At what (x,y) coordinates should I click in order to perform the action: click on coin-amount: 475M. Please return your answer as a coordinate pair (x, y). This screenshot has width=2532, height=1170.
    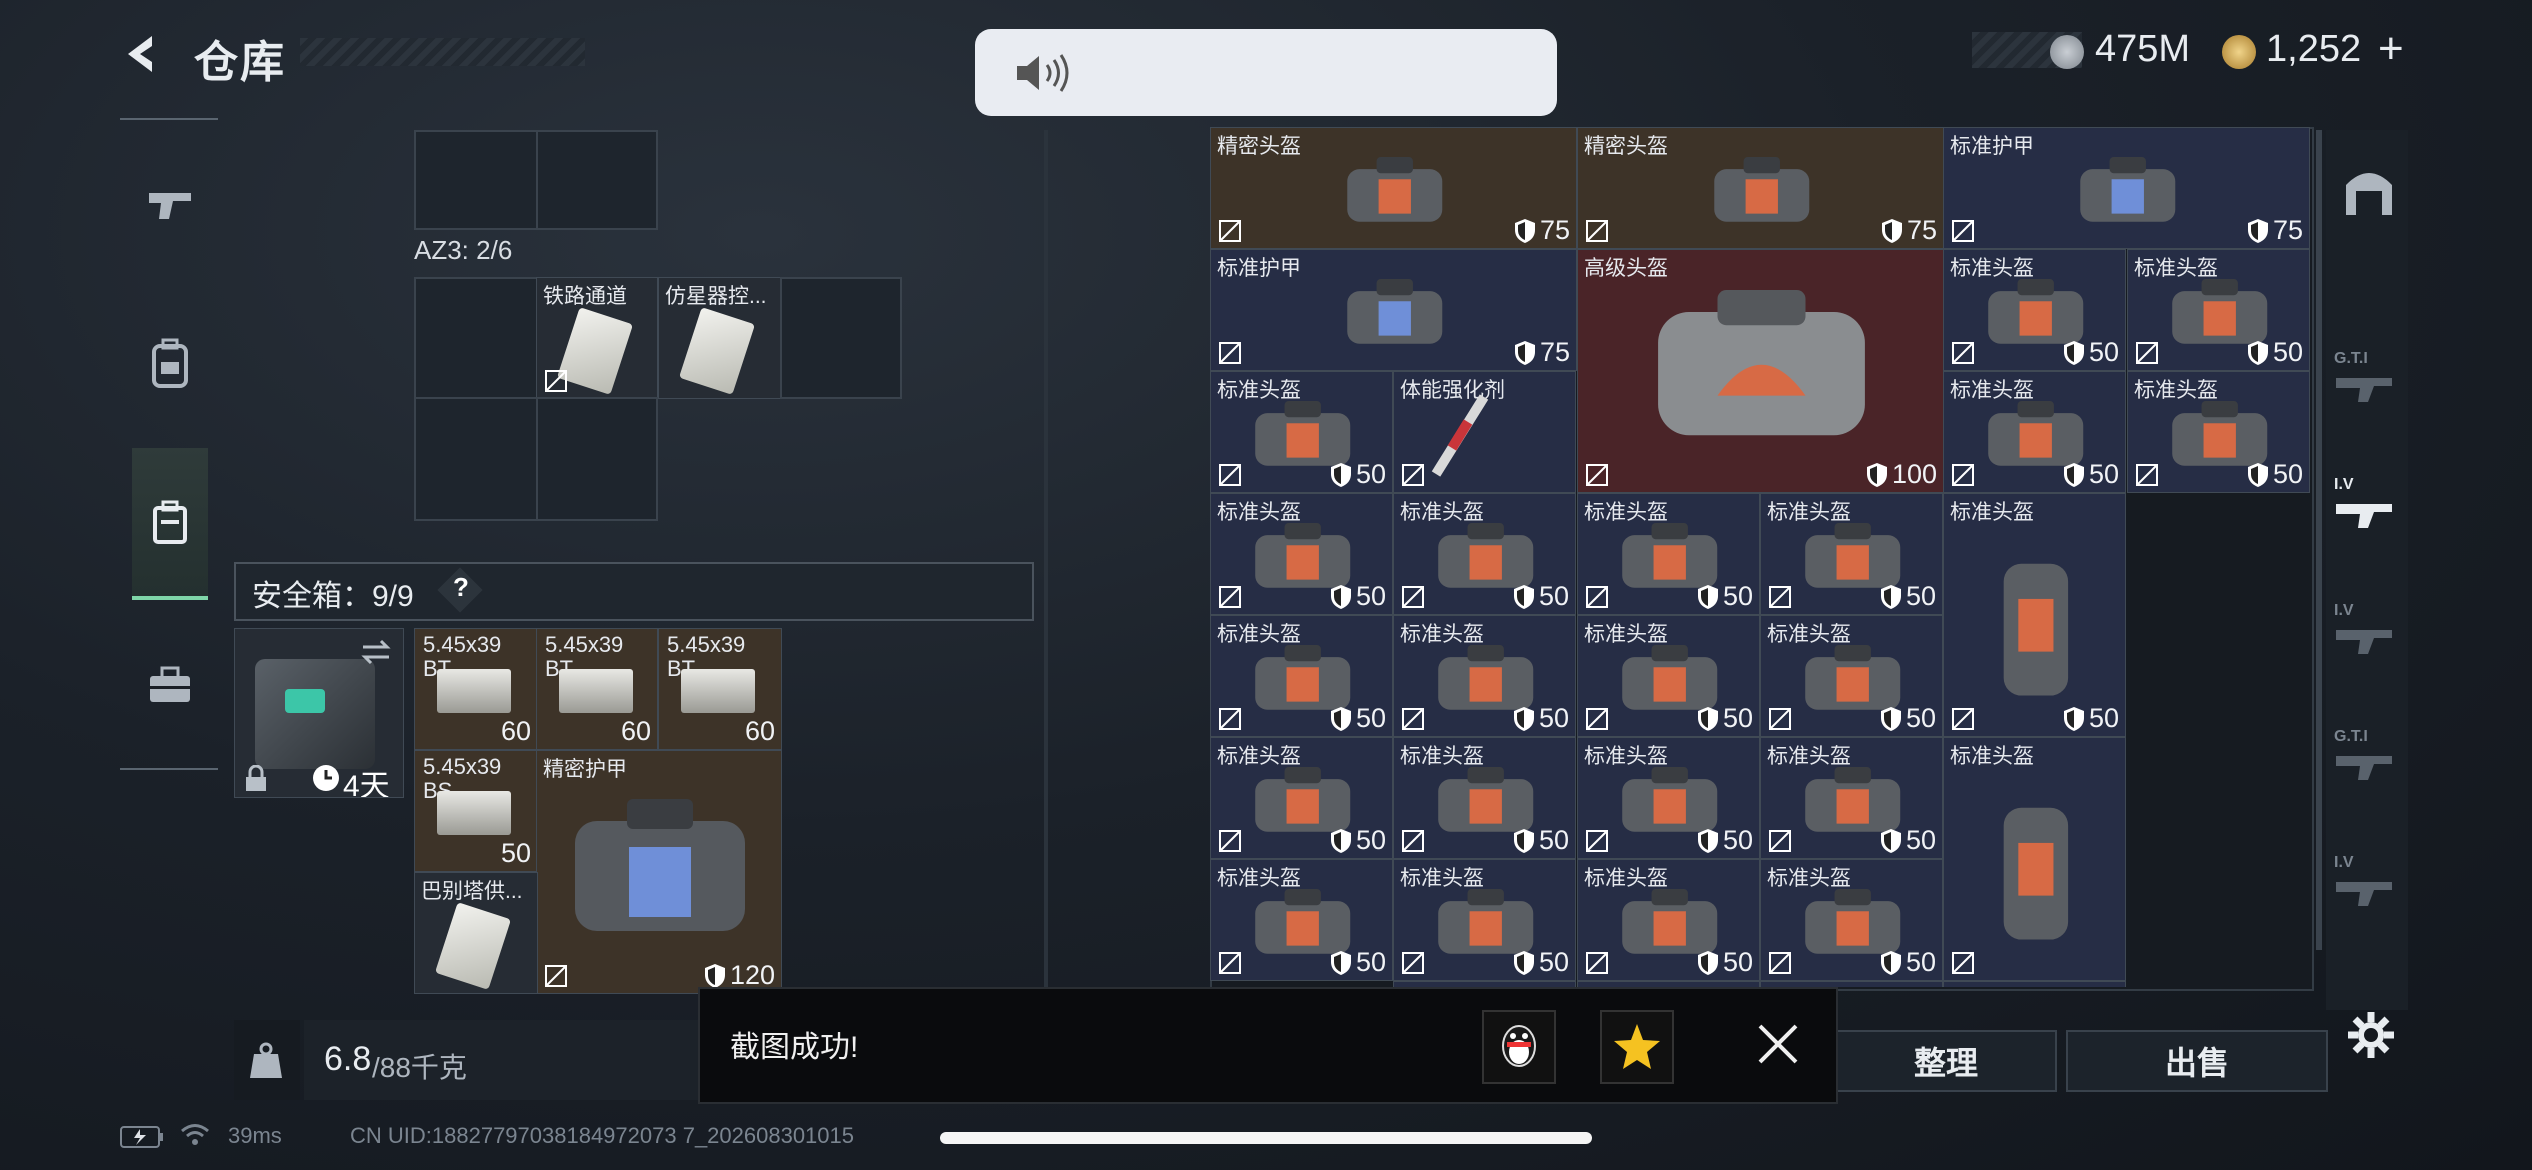
    Looking at the image, I should click on (2143, 49).